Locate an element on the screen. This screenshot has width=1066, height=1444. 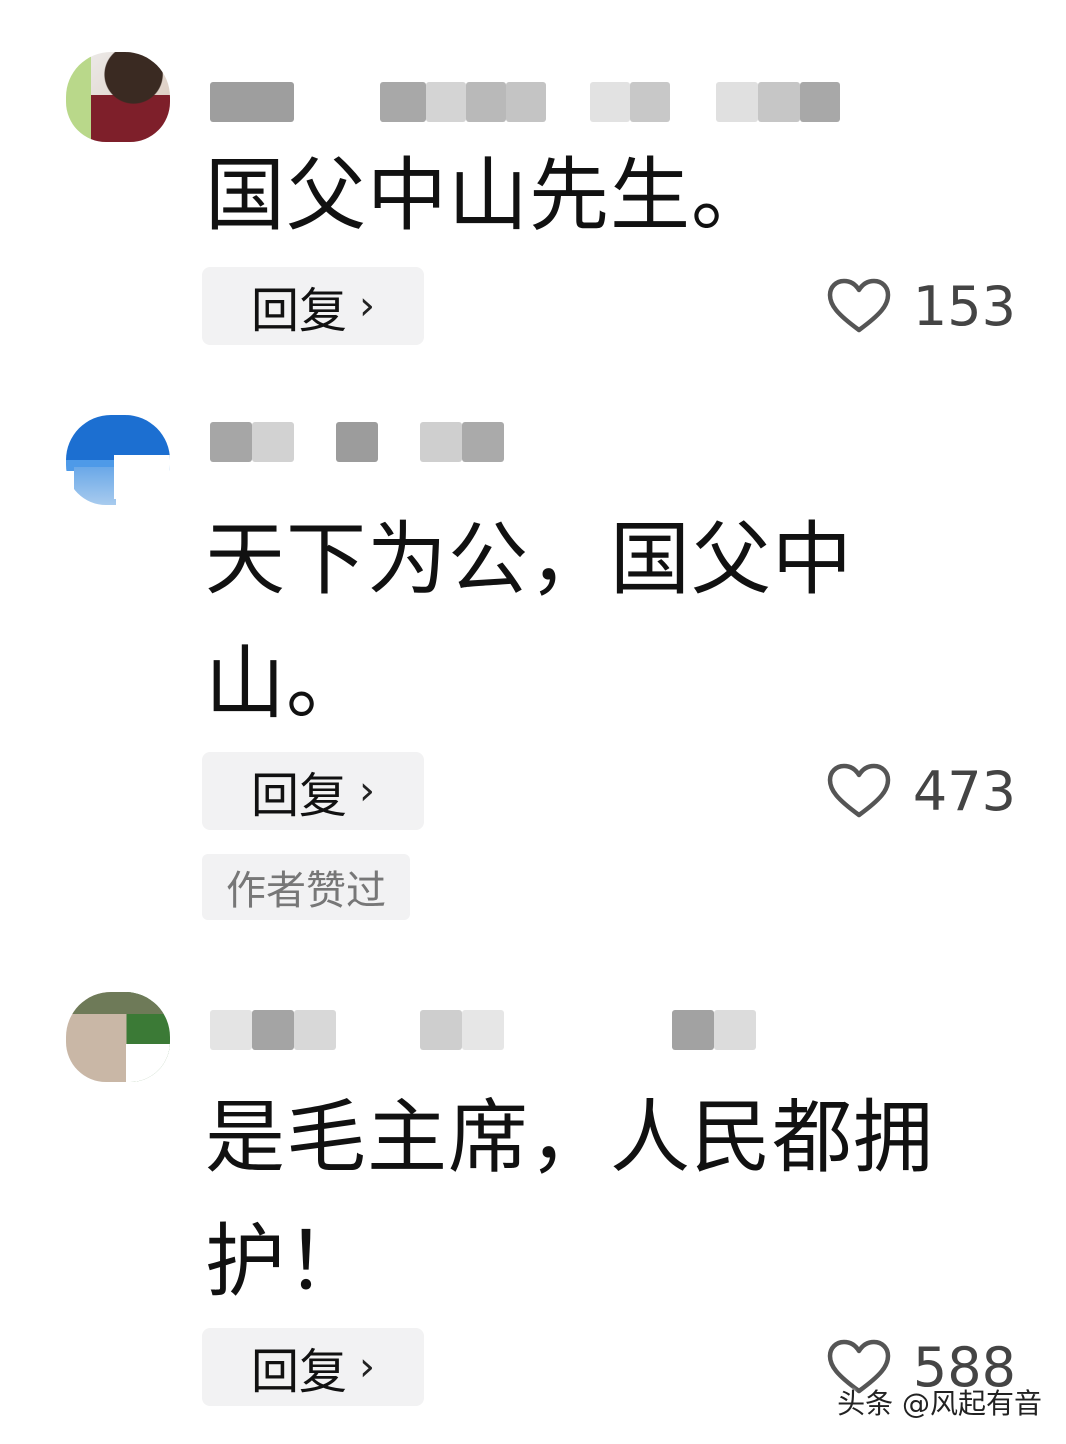
like-button: 473 is located at coordinates (921, 791).